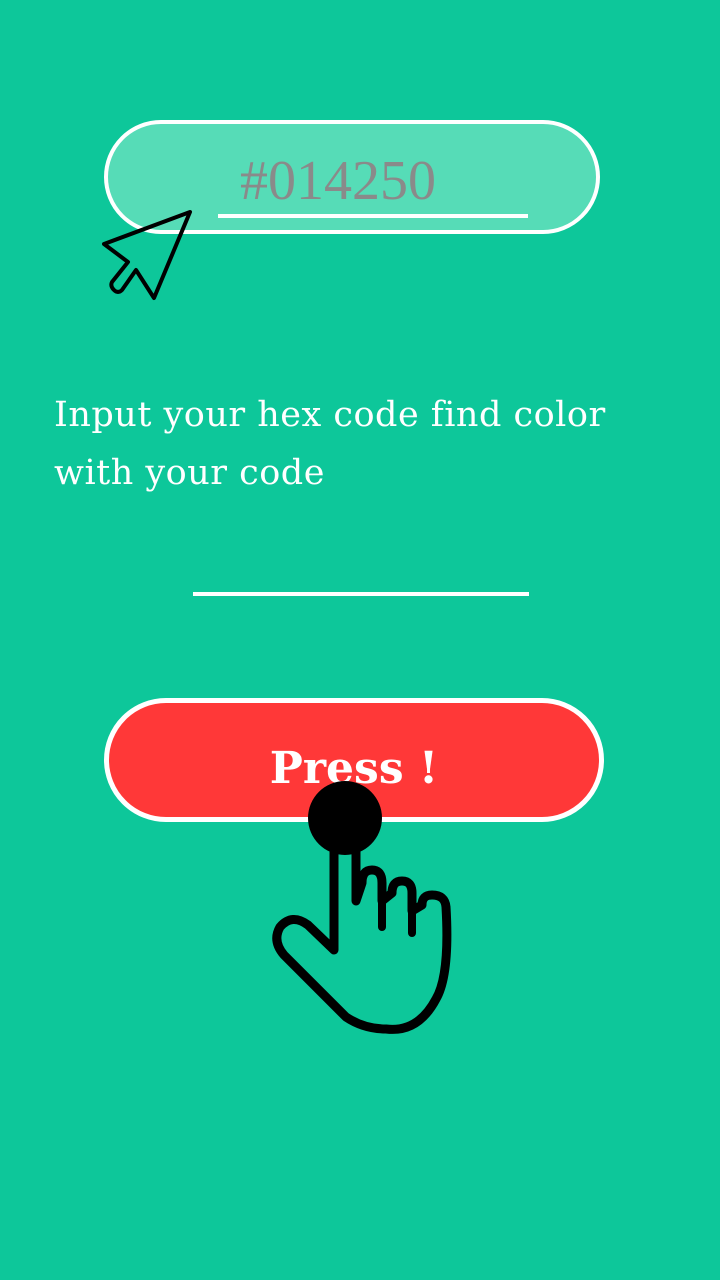  I want to click on divider, so click(361, 594).